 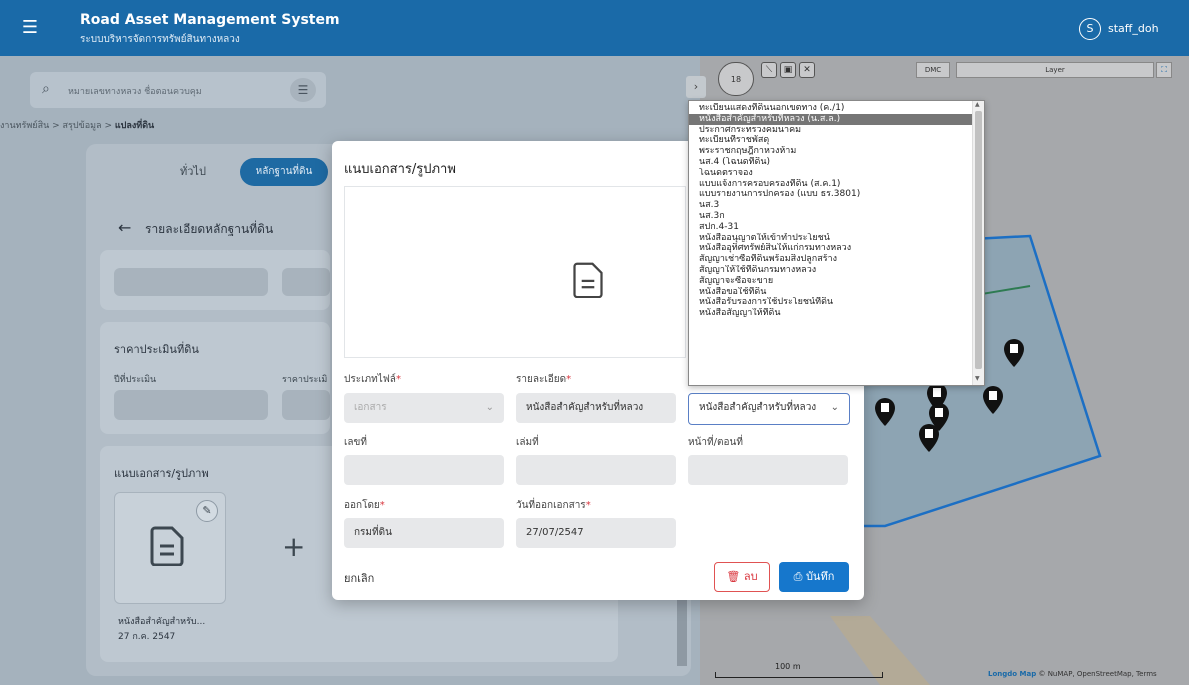 What do you see at coordinates (1133, 28) in the screenshot?
I see `user-name: staff_doh` at bounding box center [1133, 28].